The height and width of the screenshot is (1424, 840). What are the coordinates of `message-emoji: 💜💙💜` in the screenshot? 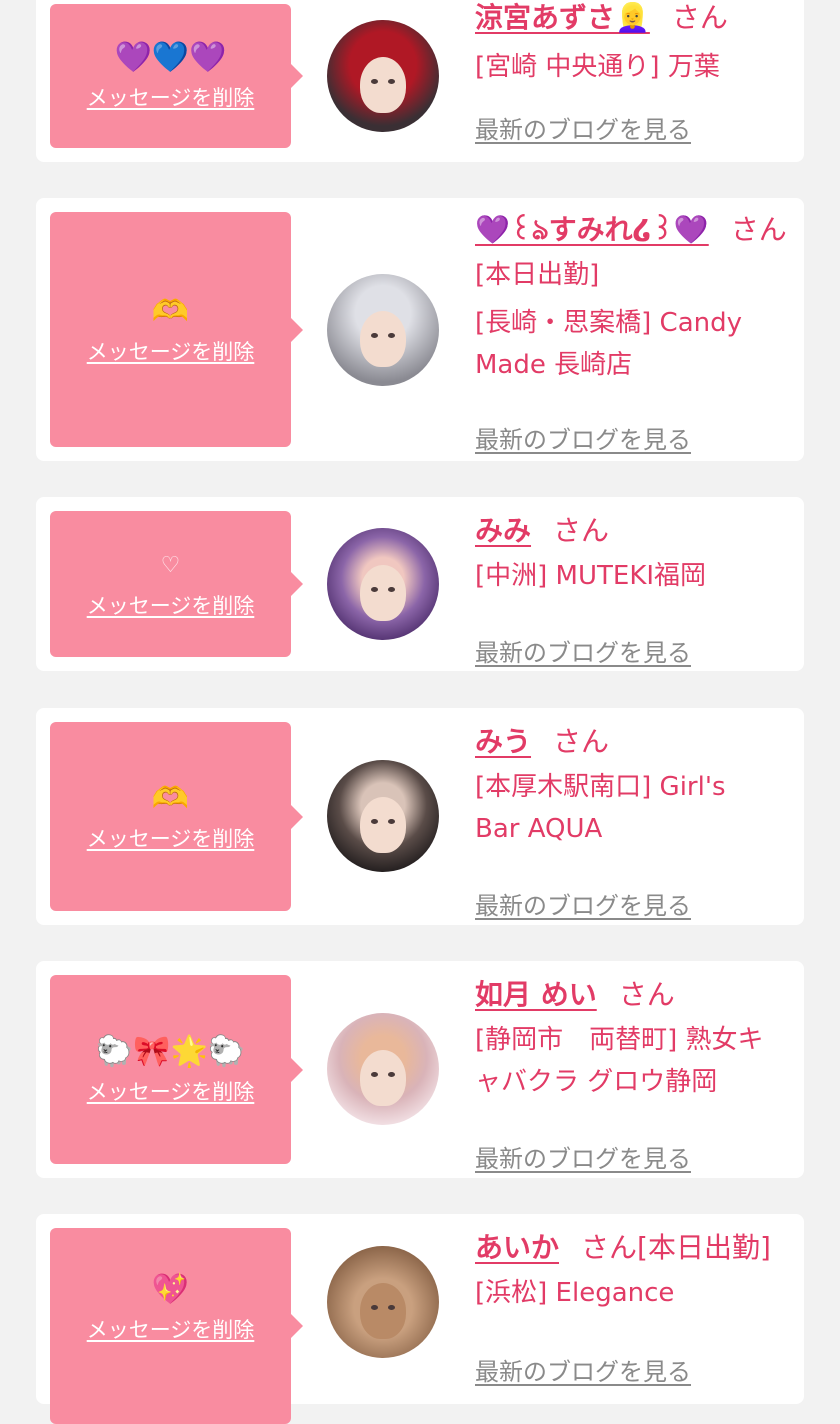 It's located at (170, 57).